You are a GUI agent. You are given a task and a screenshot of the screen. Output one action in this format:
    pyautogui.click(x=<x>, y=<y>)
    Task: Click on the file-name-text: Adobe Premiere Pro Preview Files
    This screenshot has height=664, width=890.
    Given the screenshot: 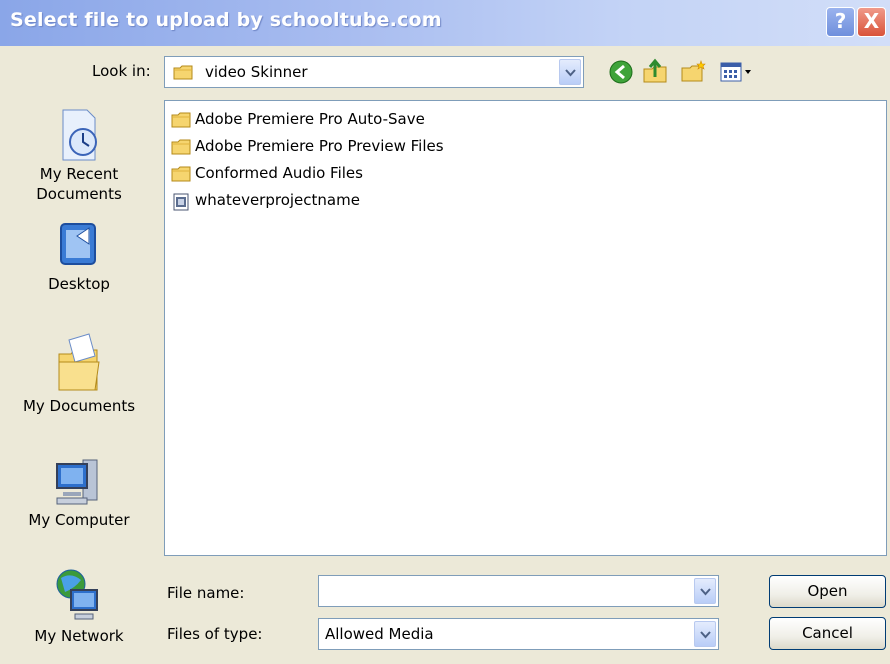 What is the action you would take?
    pyautogui.click(x=319, y=146)
    